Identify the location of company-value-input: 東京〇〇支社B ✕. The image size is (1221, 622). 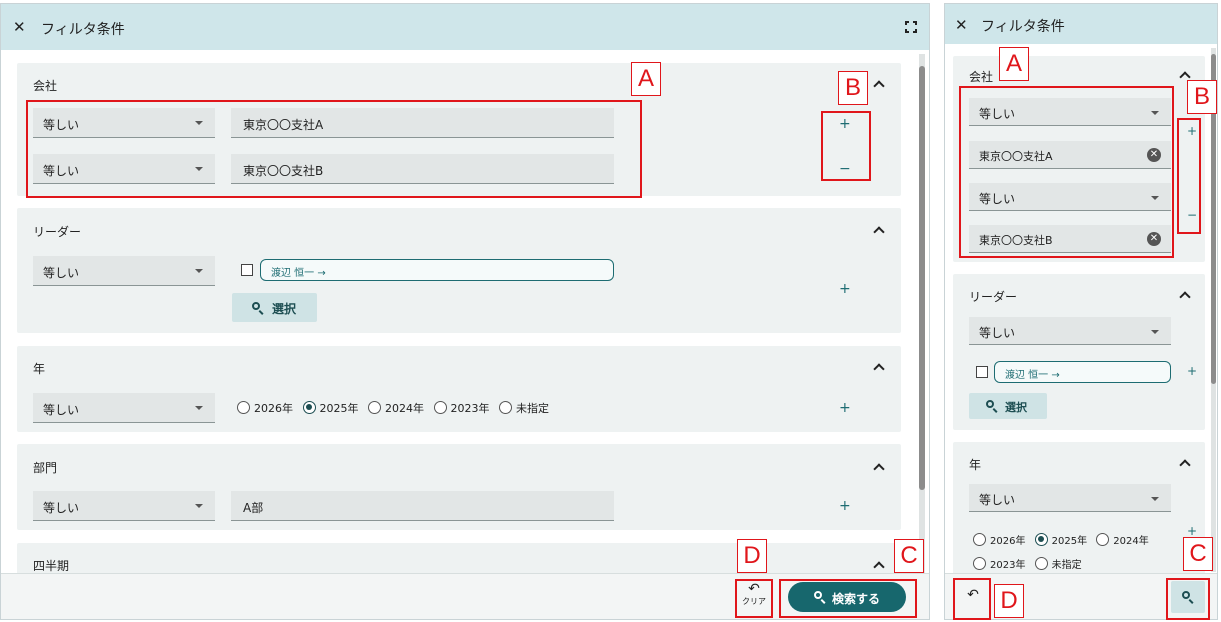
(1070, 239).